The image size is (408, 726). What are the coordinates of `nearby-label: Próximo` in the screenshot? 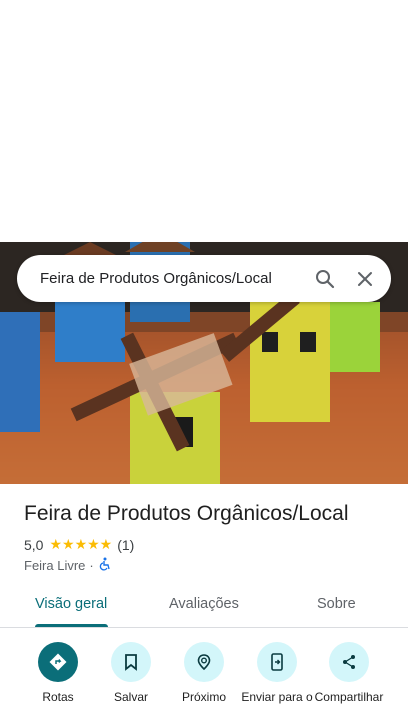 It's located at (203, 697).